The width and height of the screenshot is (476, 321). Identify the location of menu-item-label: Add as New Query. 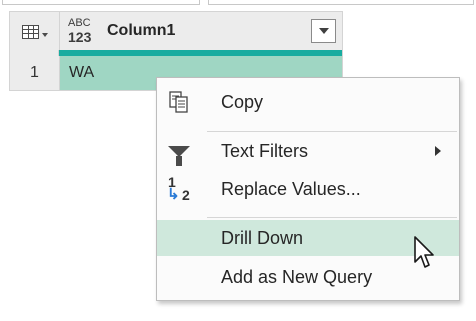
(297, 276).